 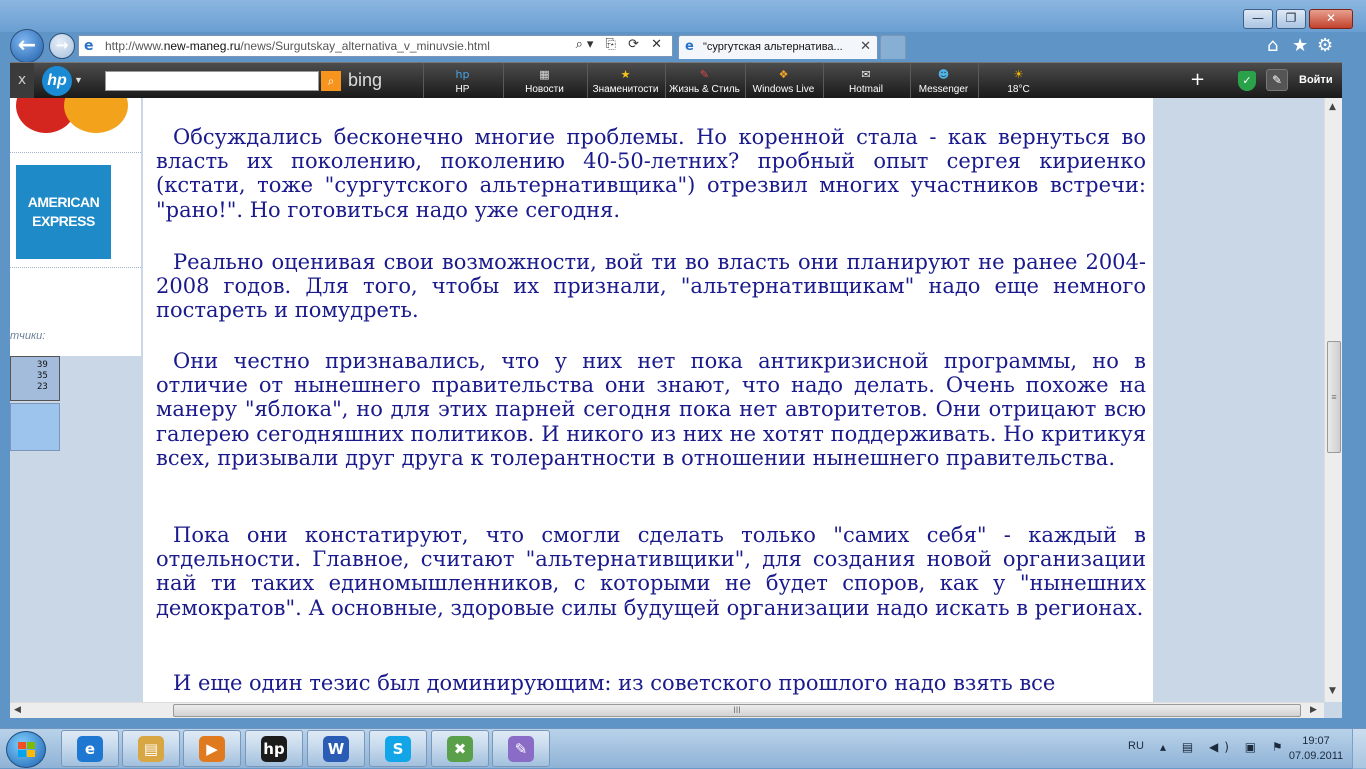 What do you see at coordinates (63, 212) in the screenshot?
I see `amex-logo: AMERICAN EXPRESS` at bounding box center [63, 212].